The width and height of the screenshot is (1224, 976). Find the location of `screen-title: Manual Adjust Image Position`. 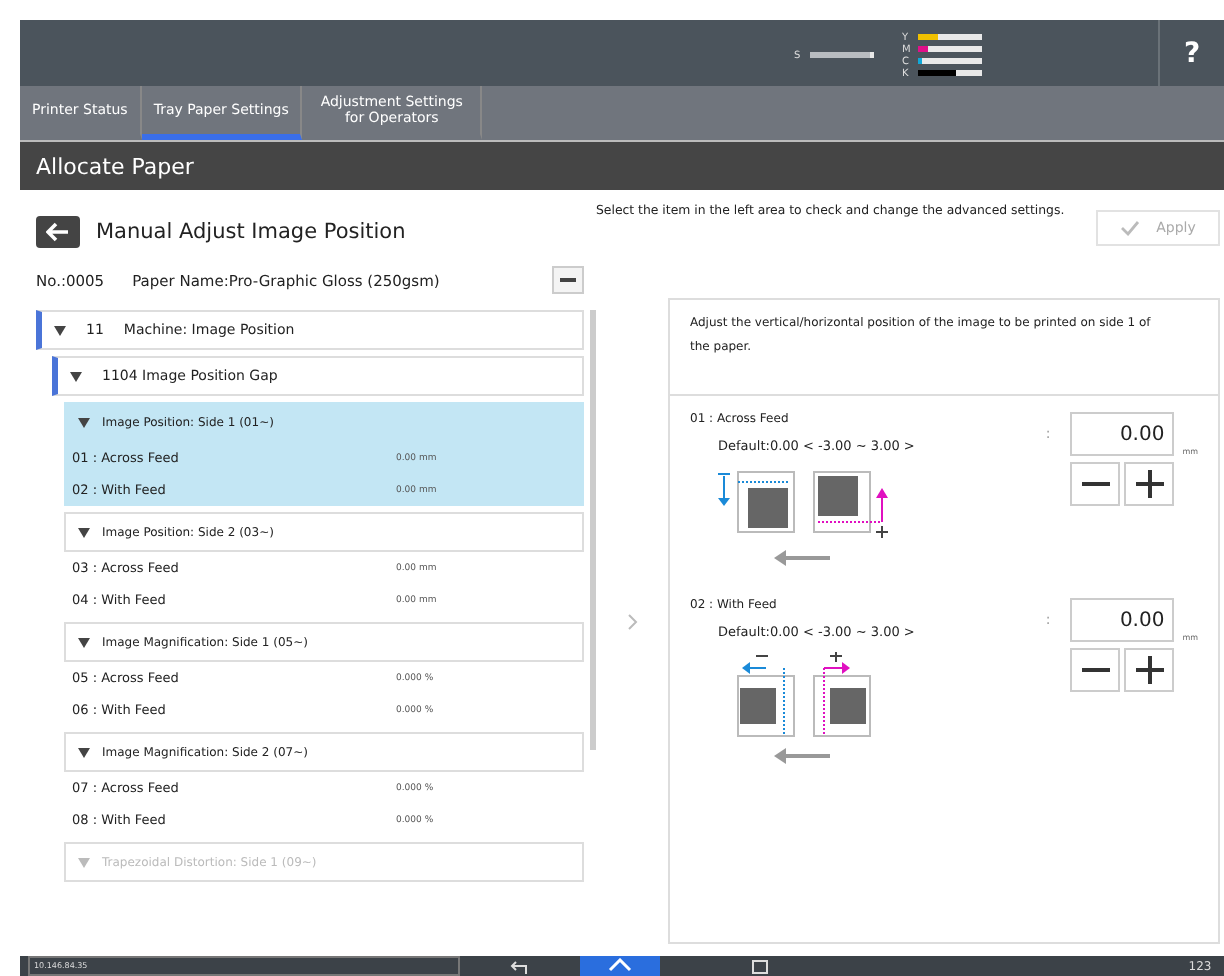

screen-title: Manual Adjust Image Position is located at coordinates (251, 232).